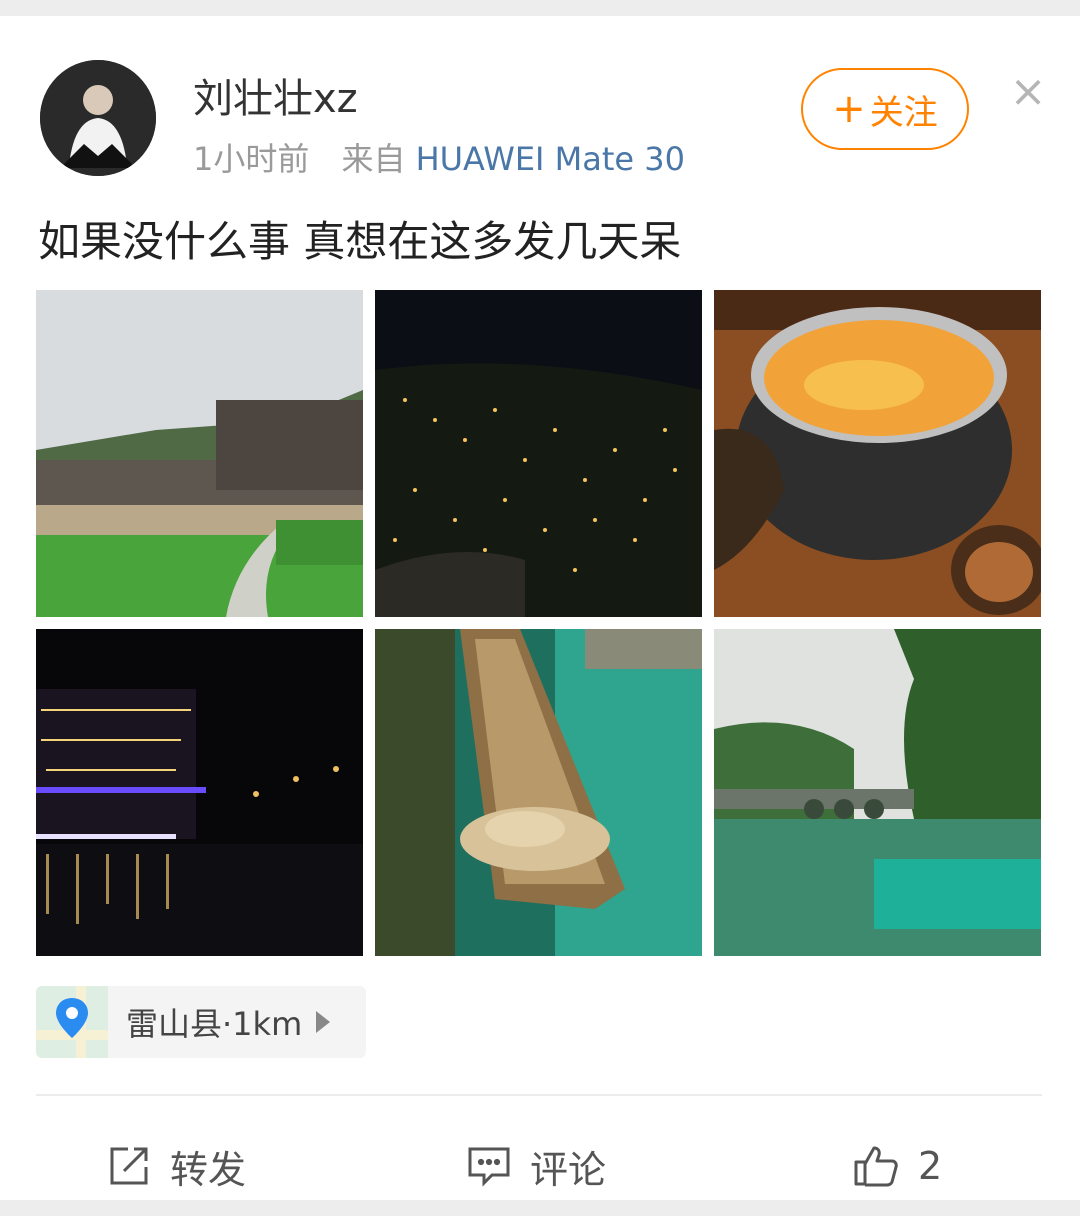 The height and width of the screenshot is (1216, 1080). I want to click on repost-button: 转发, so click(176, 1166).